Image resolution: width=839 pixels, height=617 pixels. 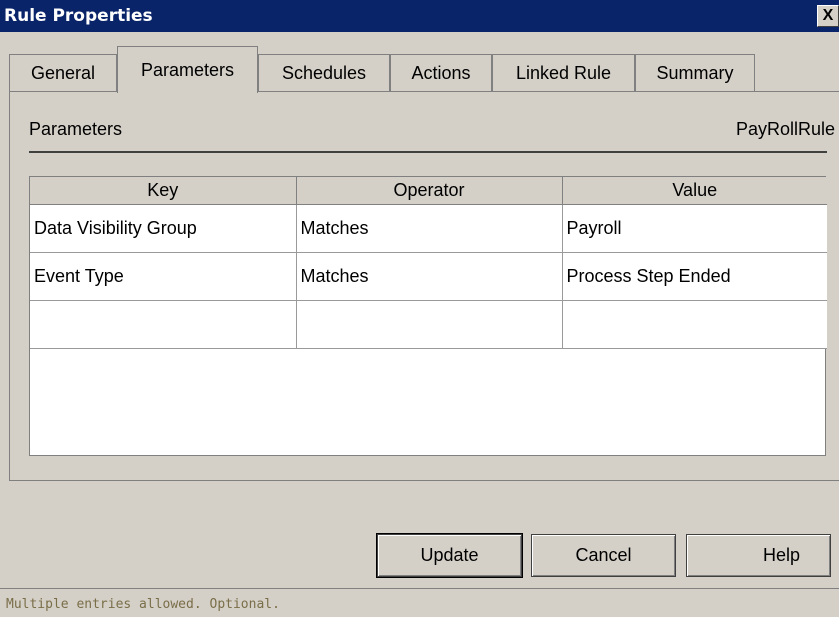 What do you see at coordinates (428, 152) in the screenshot?
I see `divider` at bounding box center [428, 152].